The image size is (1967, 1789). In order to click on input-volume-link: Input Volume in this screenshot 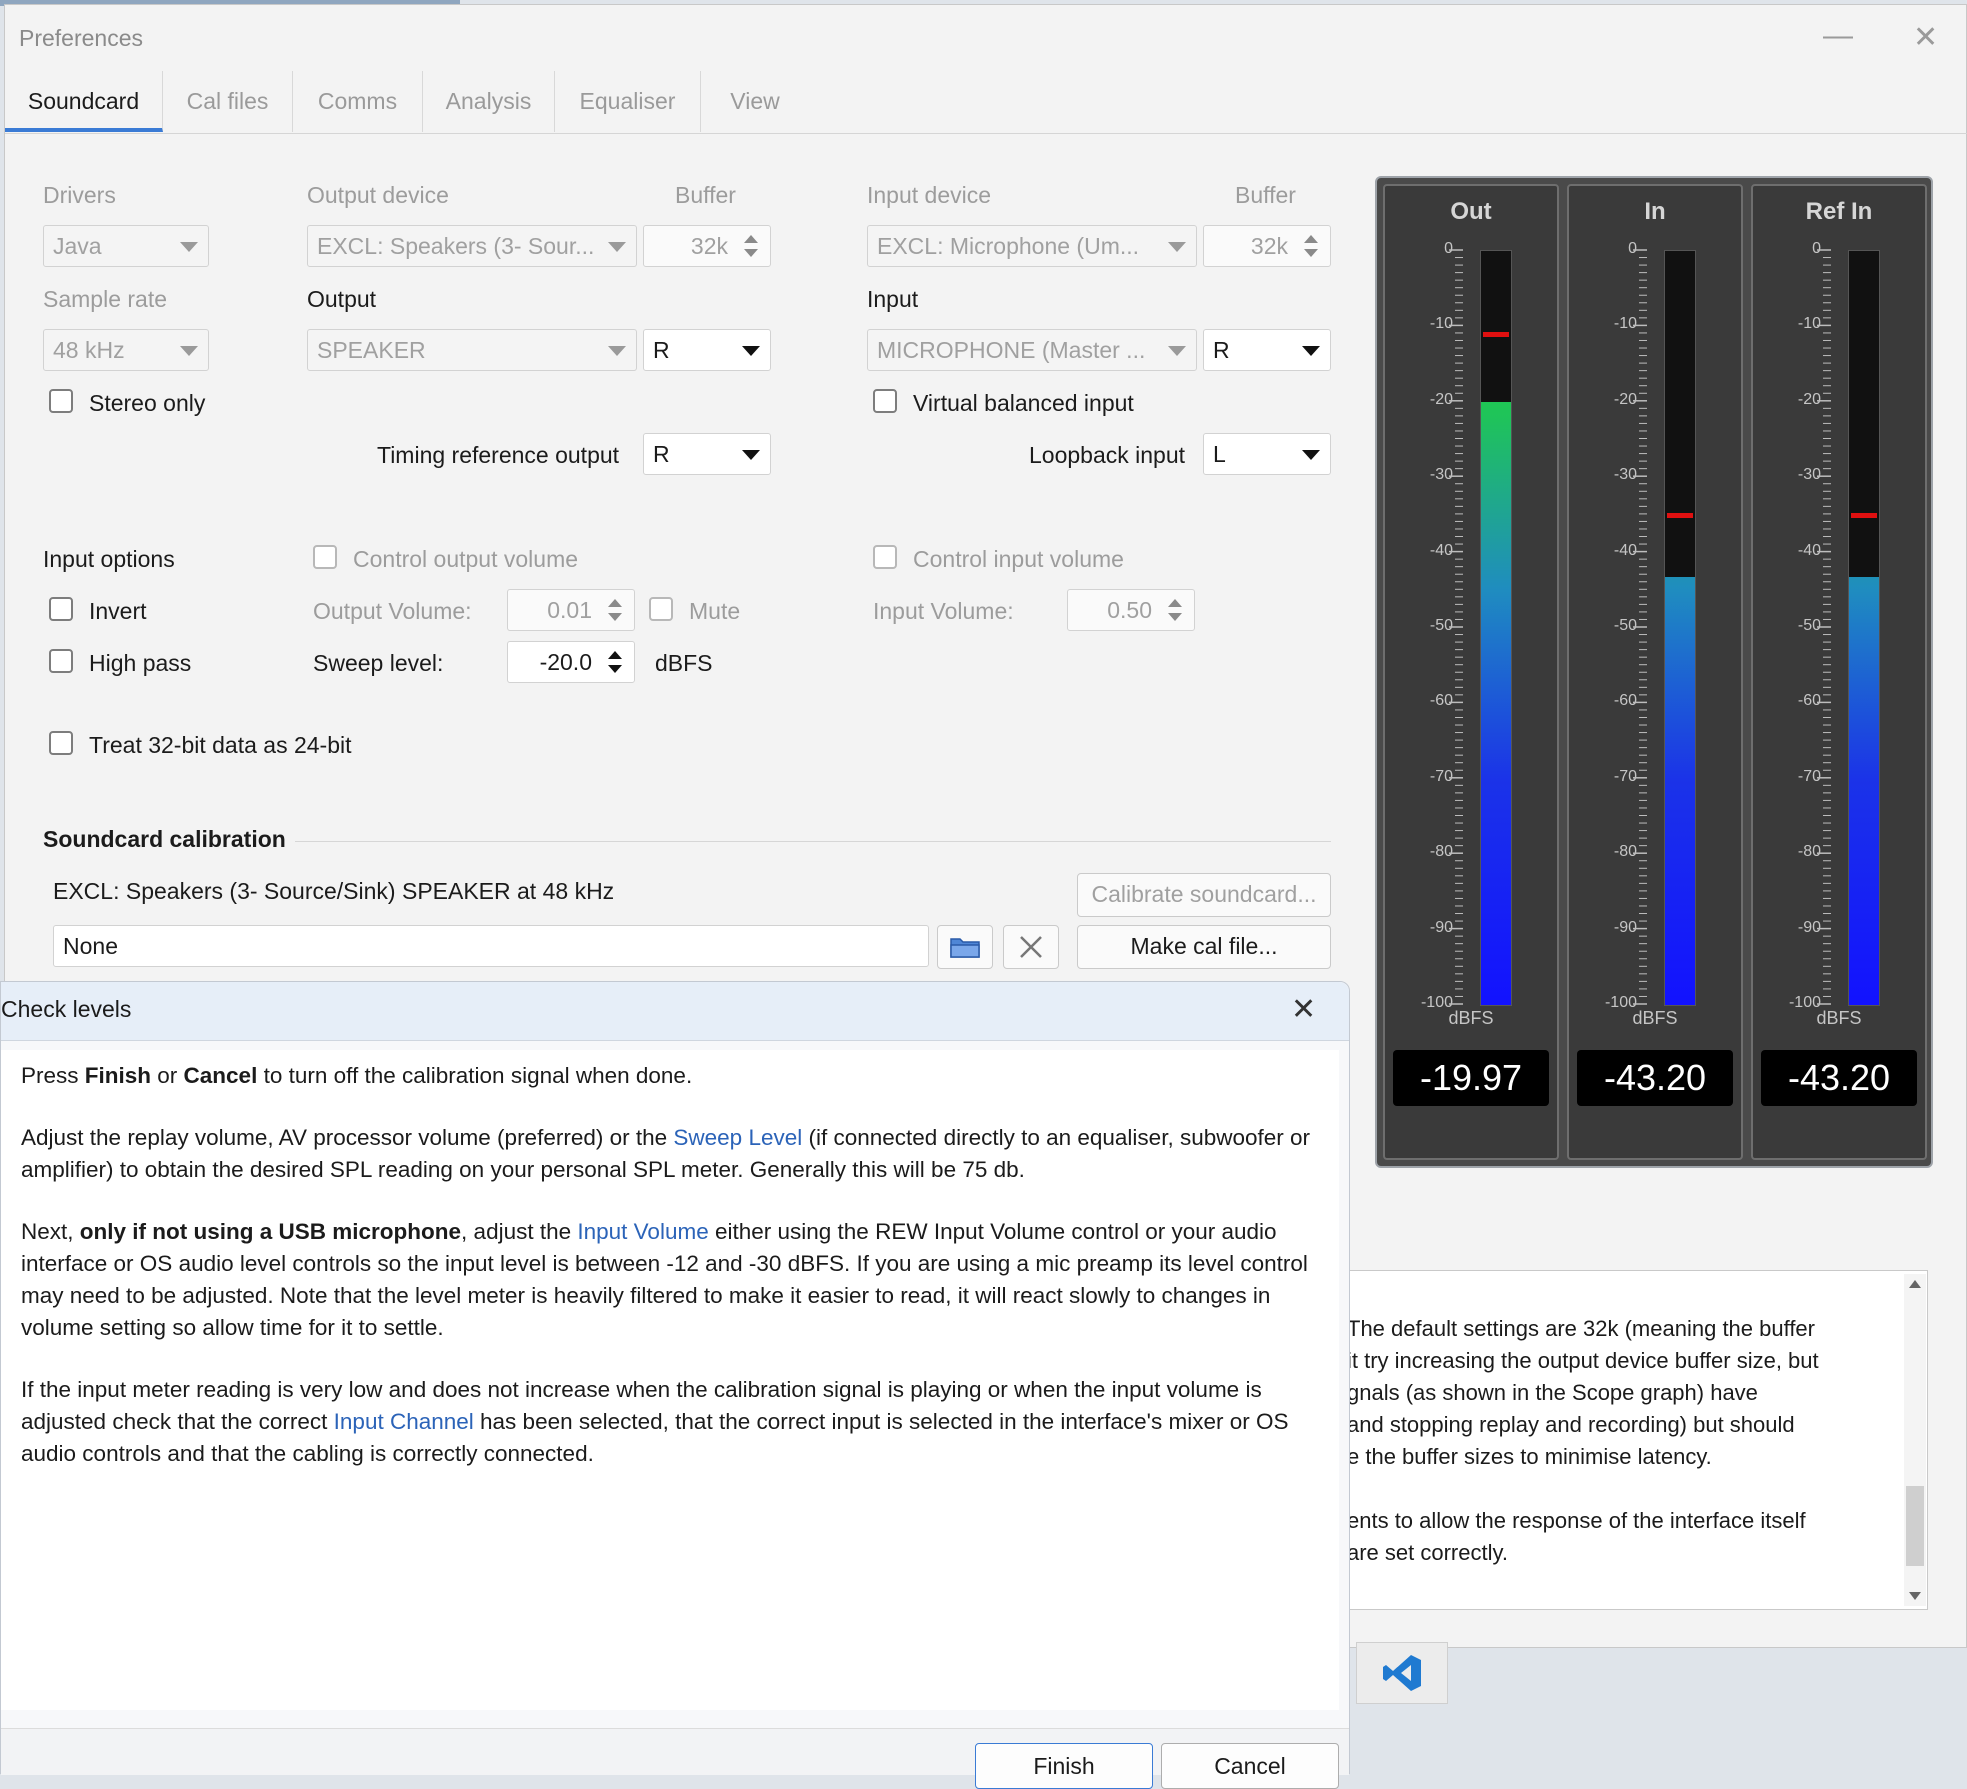, I will do `click(642, 1231)`.